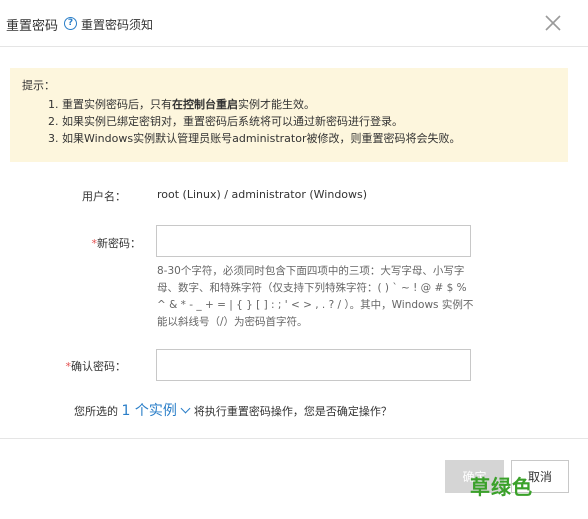  What do you see at coordinates (225, 121) in the screenshot?
I see `tip-text: 2. 如果实例已绑定密钥对，重置密码后系统将可以通过新密码进行登录。` at bounding box center [225, 121].